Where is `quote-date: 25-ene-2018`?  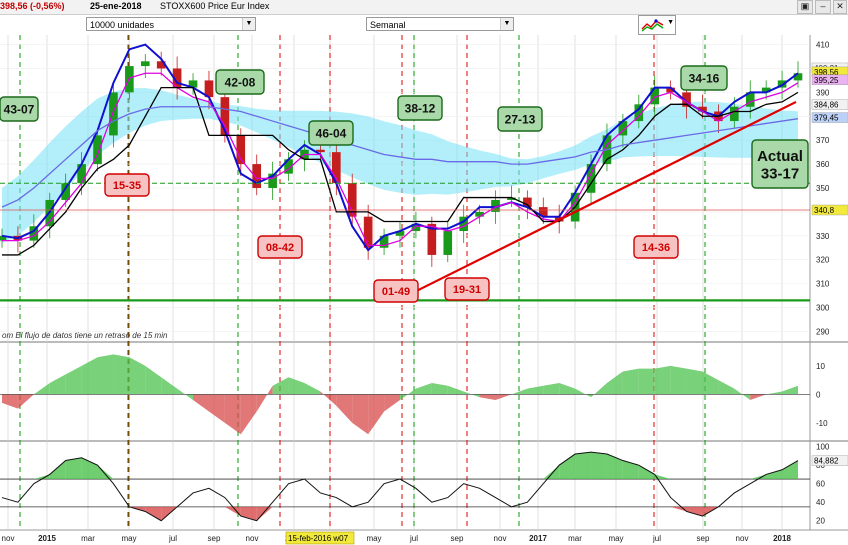
quote-date: 25-ene-2018 is located at coordinates (116, 6).